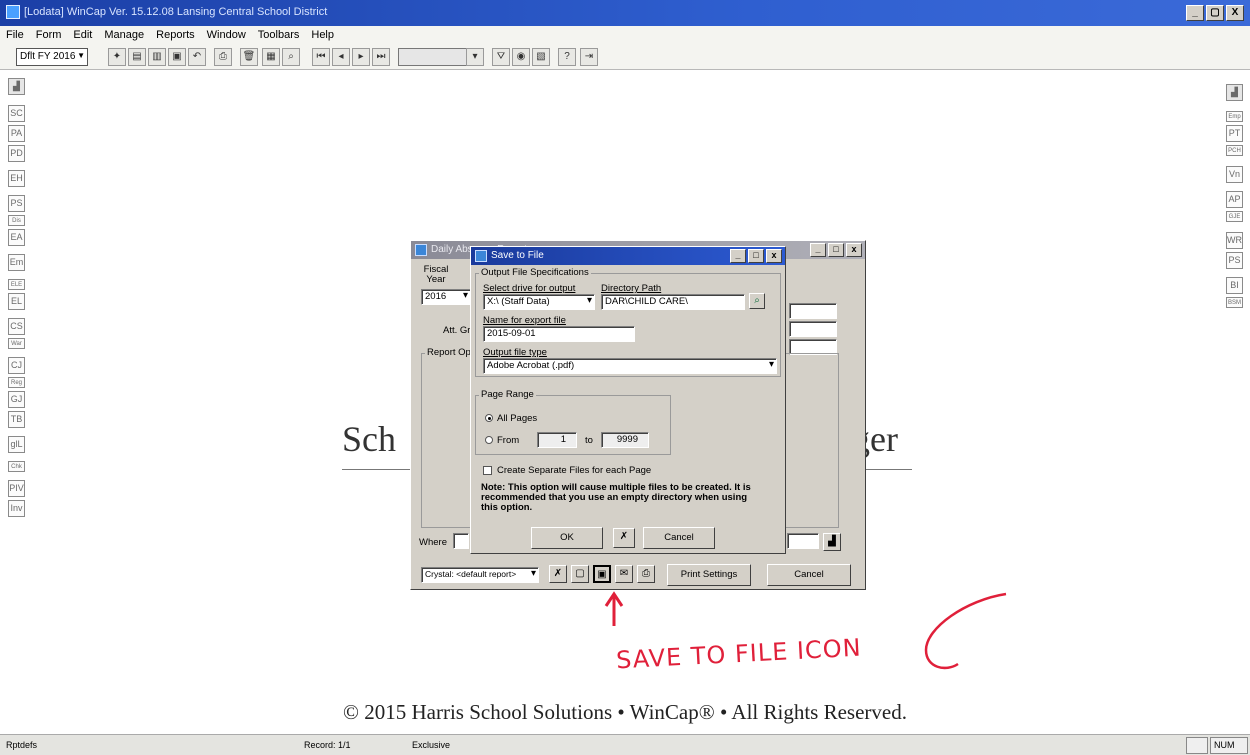 The width and height of the screenshot is (1250, 755). I want to click on fiscal-year-label: Fiscal Year, so click(436, 274).